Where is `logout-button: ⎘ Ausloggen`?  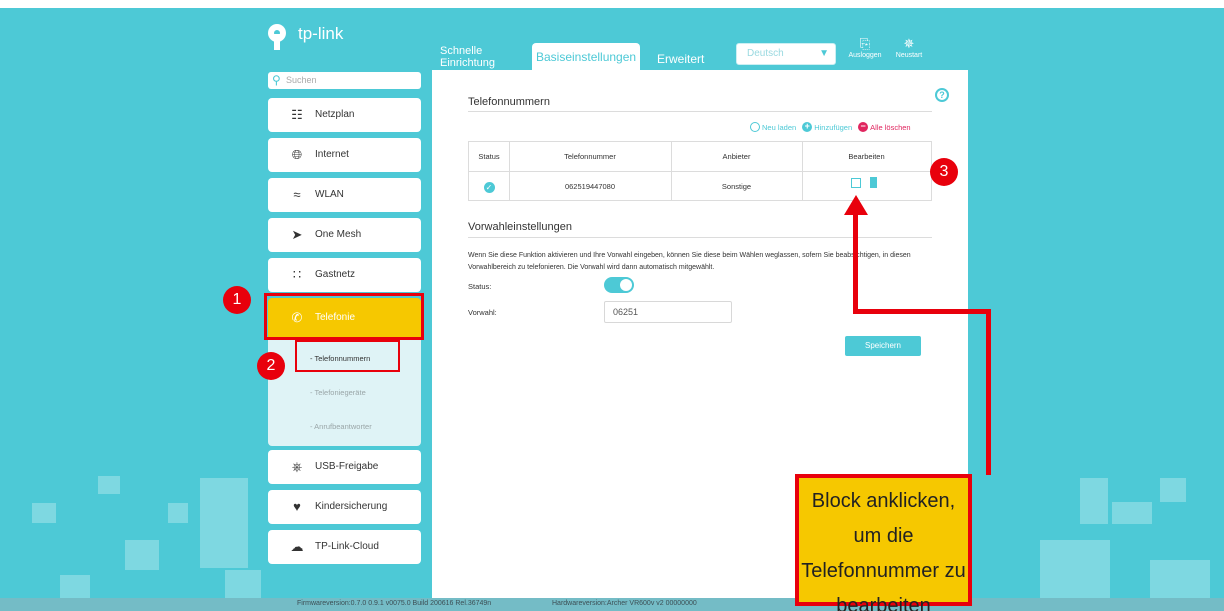
logout-button: ⎘ Ausloggen is located at coordinates (865, 47).